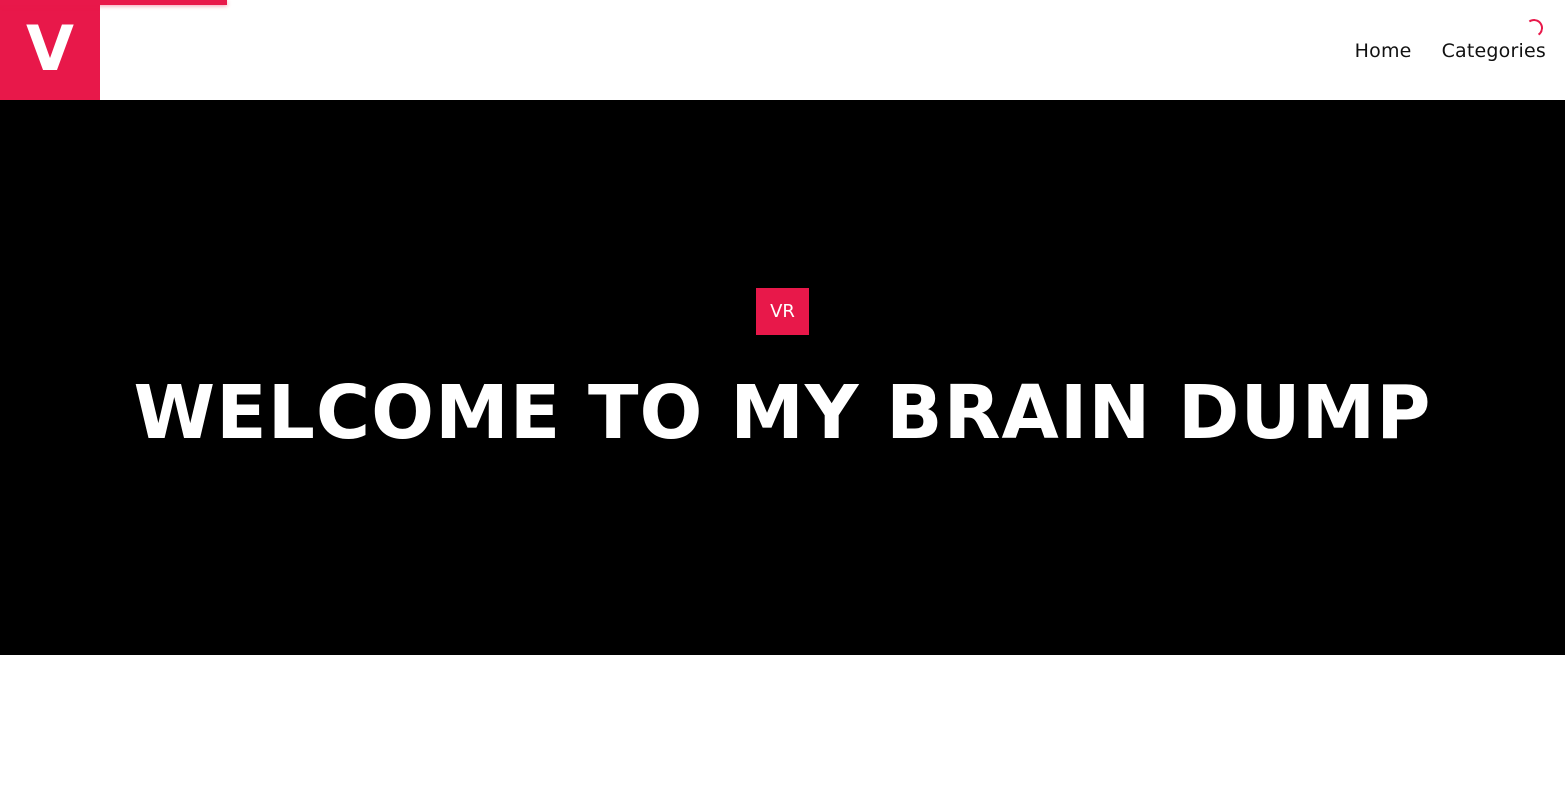 This screenshot has width=1565, height=812. Describe the element at coordinates (1534, 28) in the screenshot. I see `loading-spinner-icon` at that location.